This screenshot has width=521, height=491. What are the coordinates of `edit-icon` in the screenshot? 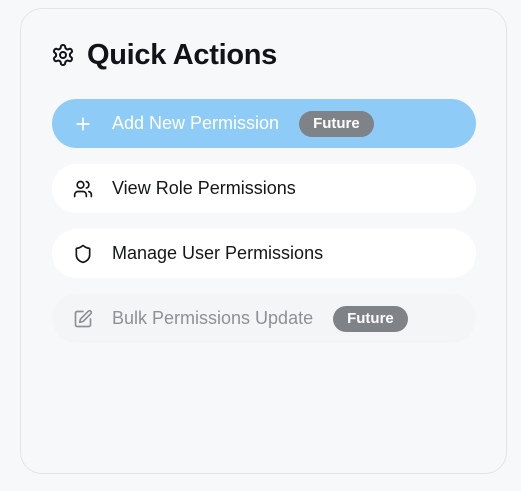 It's located at (83, 319).